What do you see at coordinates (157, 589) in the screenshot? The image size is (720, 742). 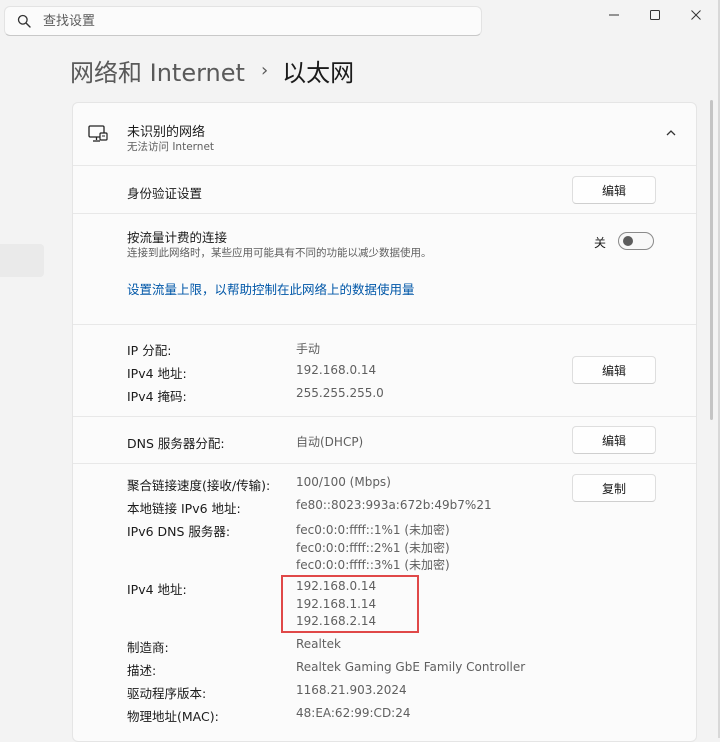 I see `ipv4-list-label: IPv4 地址:` at bounding box center [157, 589].